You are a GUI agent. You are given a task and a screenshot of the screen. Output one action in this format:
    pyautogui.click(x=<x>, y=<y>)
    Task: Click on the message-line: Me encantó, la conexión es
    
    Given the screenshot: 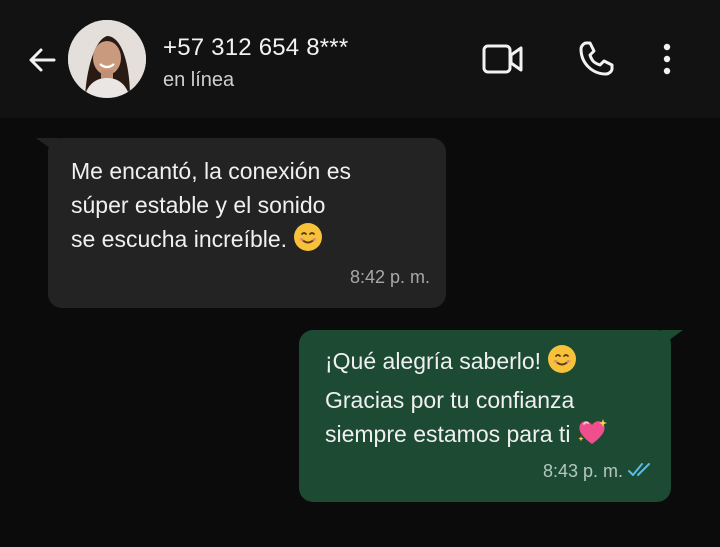 What is the action you would take?
    pyautogui.click(x=211, y=171)
    